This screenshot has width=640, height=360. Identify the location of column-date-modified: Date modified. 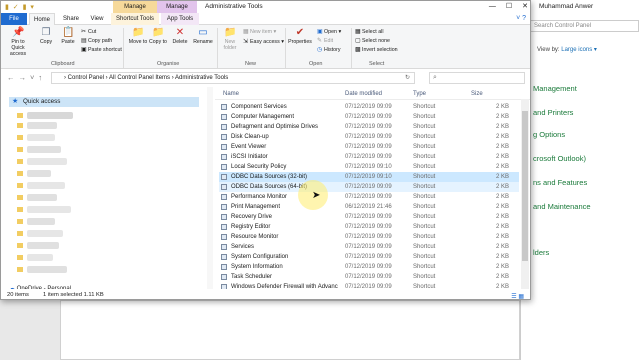
(363, 94).